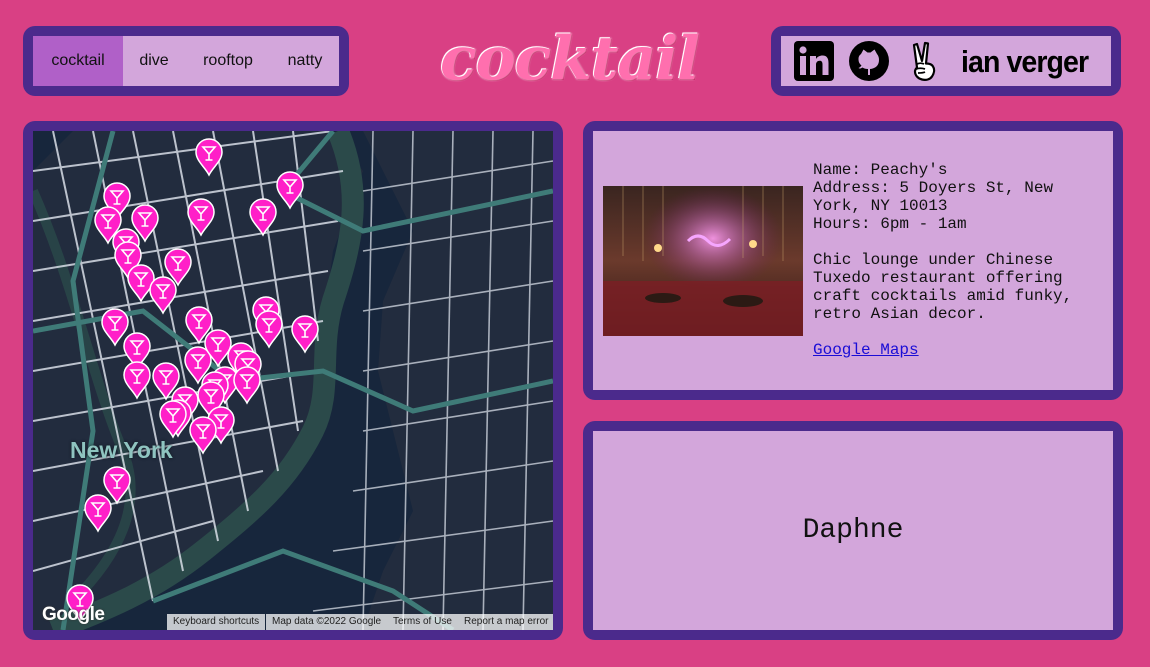  I want to click on social-links: ian verger, so click(946, 61).